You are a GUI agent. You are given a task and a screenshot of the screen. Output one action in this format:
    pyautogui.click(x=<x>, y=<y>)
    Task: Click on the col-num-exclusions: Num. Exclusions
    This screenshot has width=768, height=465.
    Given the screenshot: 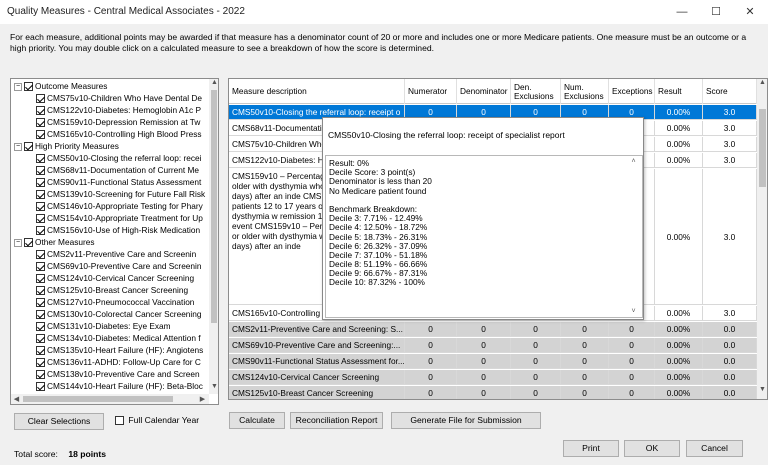 What is the action you would take?
    pyautogui.click(x=585, y=91)
    